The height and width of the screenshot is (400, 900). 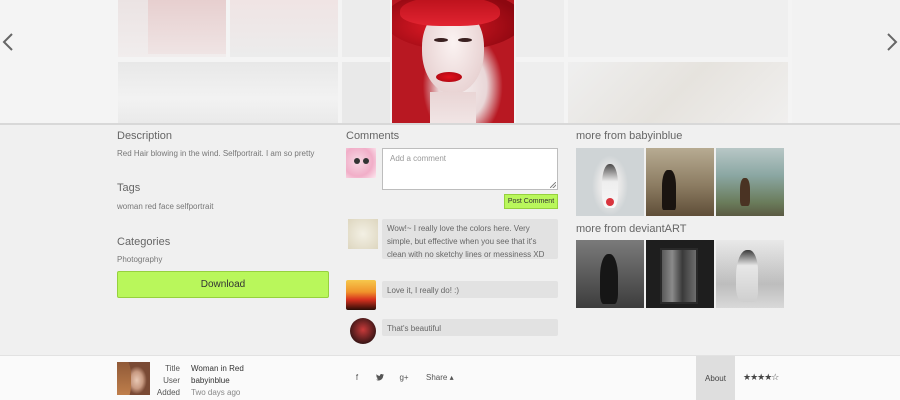 What do you see at coordinates (761, 378) in the screenshot?
I see `rating-stars: ★★★★☆` at bounding box center [761, 378].